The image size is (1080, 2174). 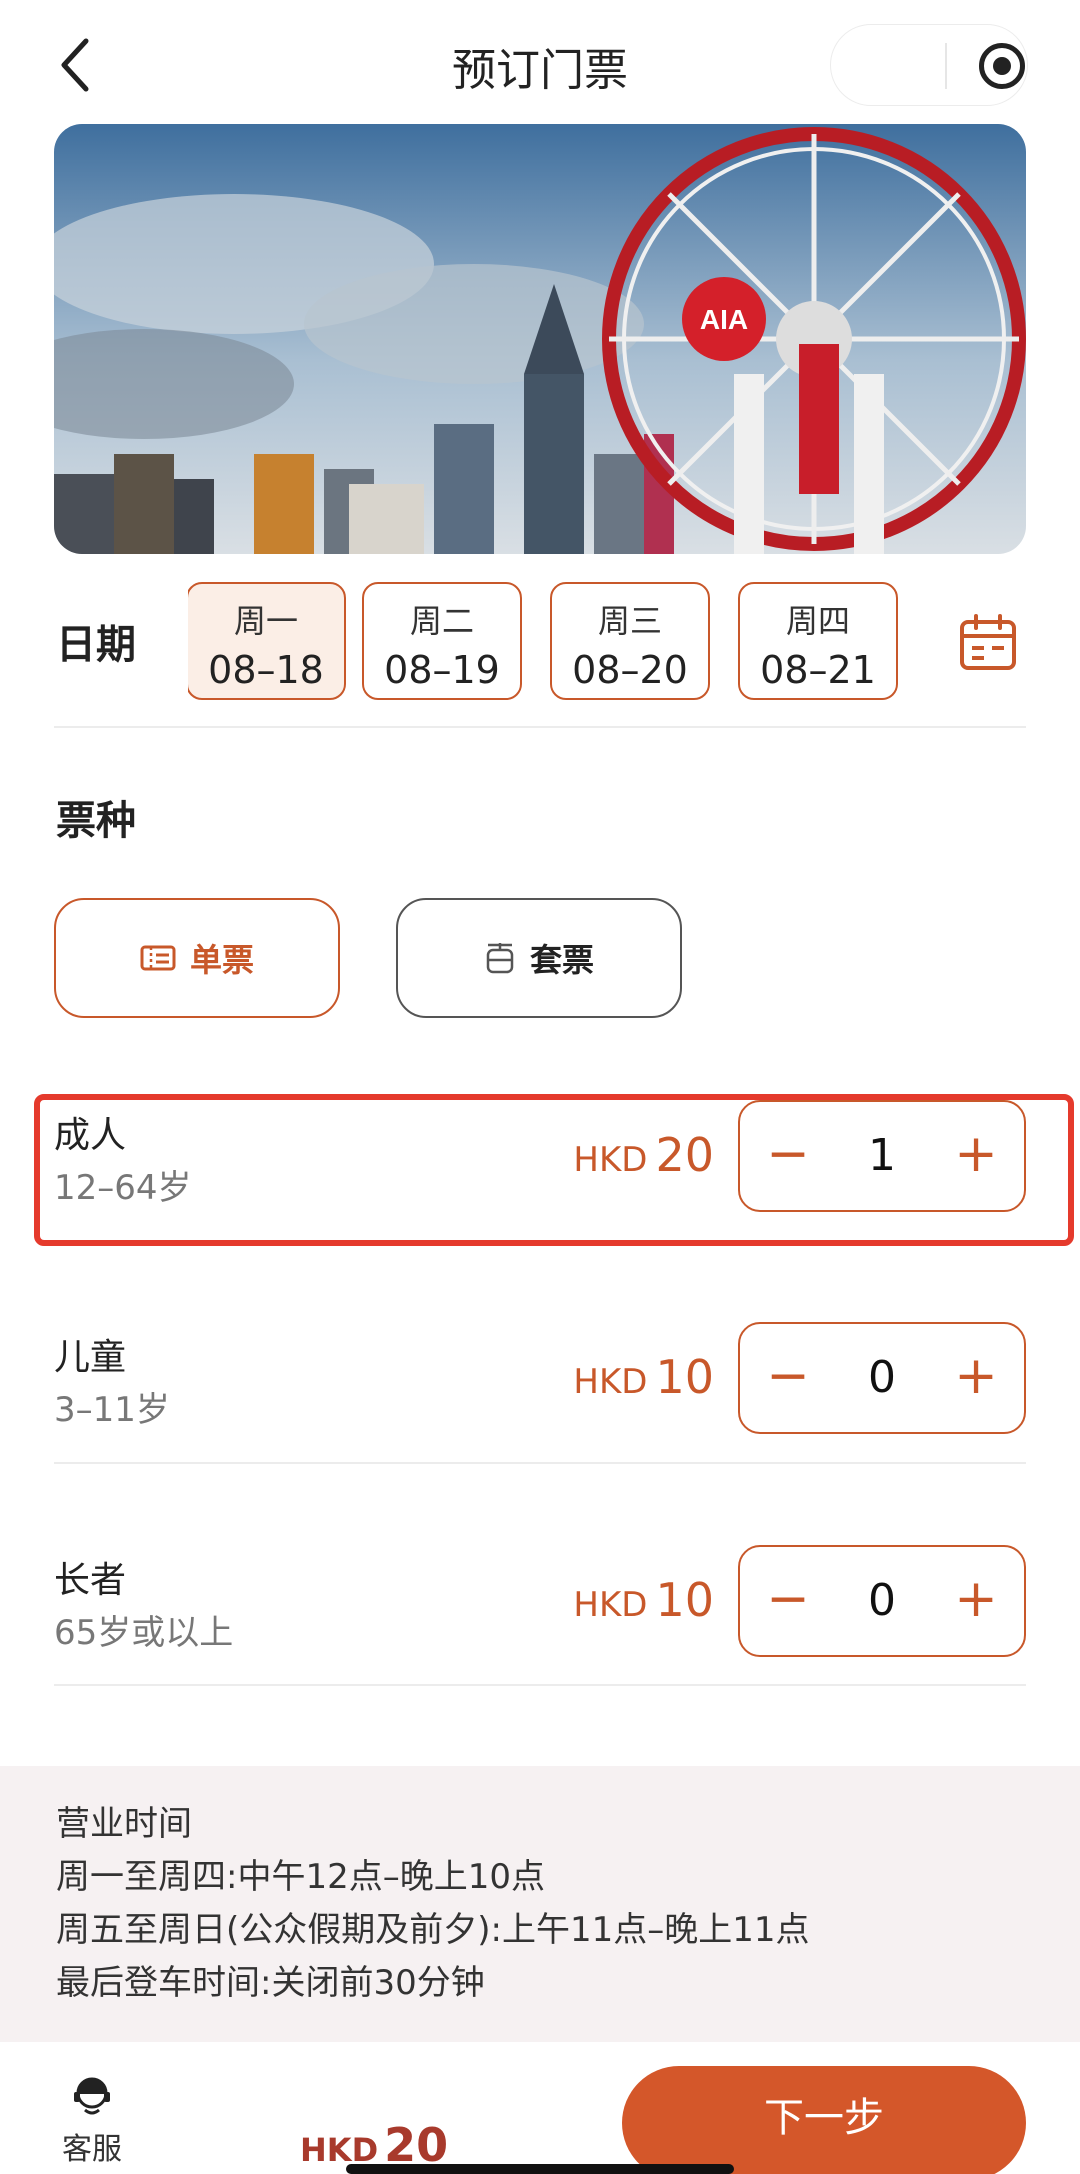 I want to click on calendar-icon, so click(x=988, y=642).